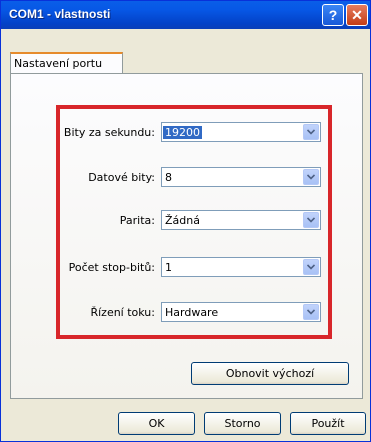 The width and height of the screenshot is (371, 442). What do you see at coordinates (328, 423) in the screenshot?
I see `apply-button: Použít` at bounding box center [328, 423].